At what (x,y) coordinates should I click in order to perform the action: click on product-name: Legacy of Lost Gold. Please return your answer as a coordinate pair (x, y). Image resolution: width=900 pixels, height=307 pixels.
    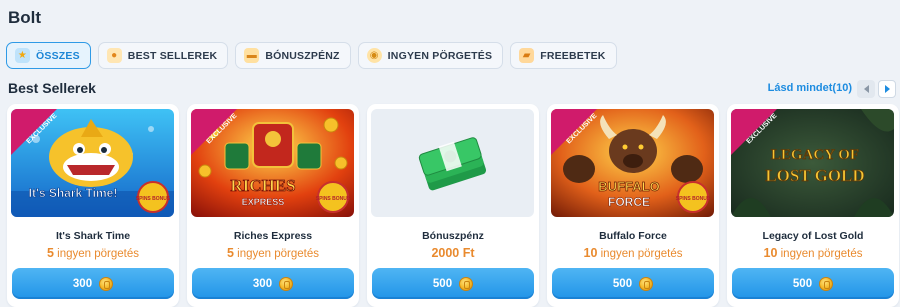
    Looking at the image, I should click on (813, 236).